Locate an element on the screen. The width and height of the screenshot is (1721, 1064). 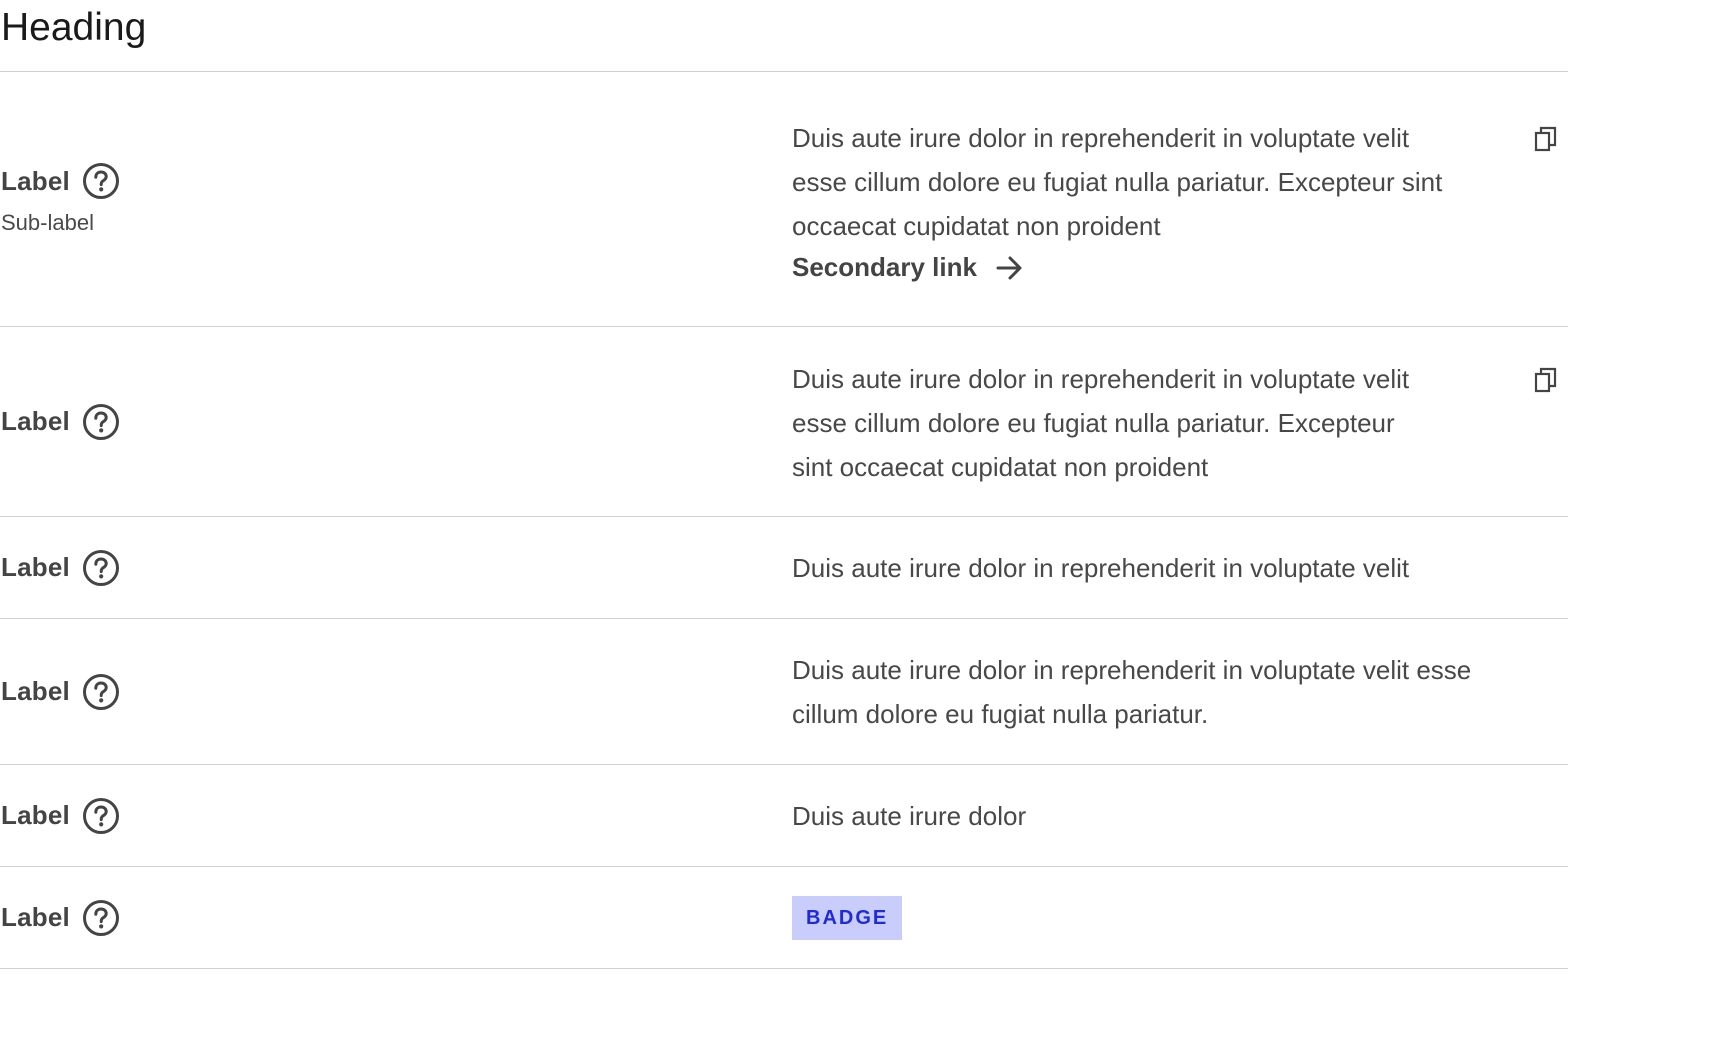
page-title: Heading is located at coordinates (784, 36).